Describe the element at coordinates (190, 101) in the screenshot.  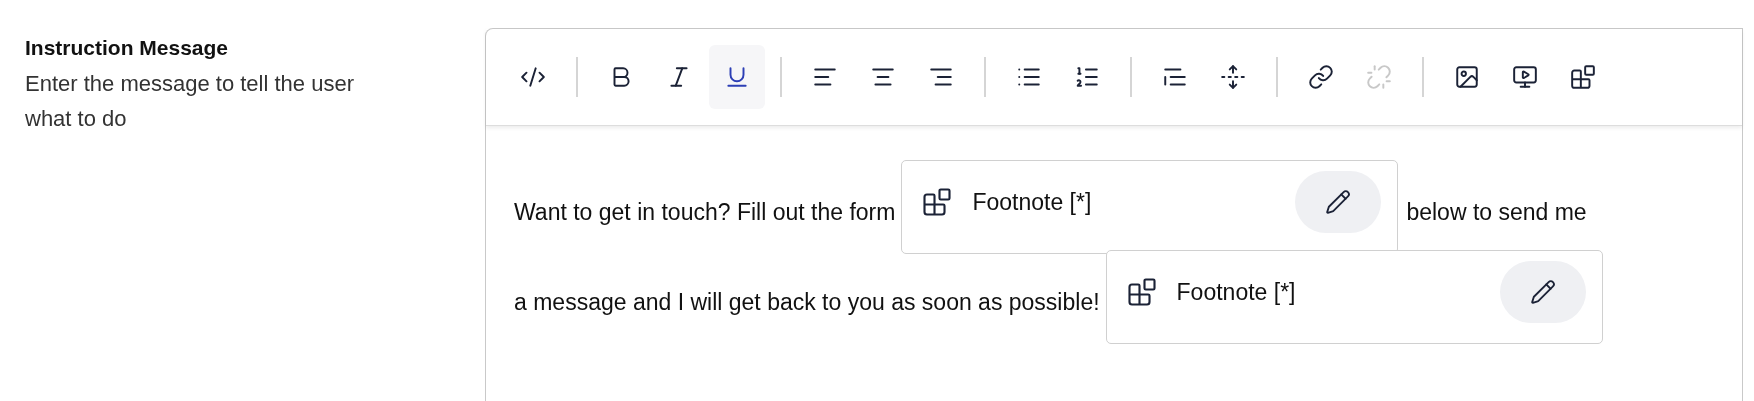
I see `field-description: Enter the message to tell the user what to do` at that location.